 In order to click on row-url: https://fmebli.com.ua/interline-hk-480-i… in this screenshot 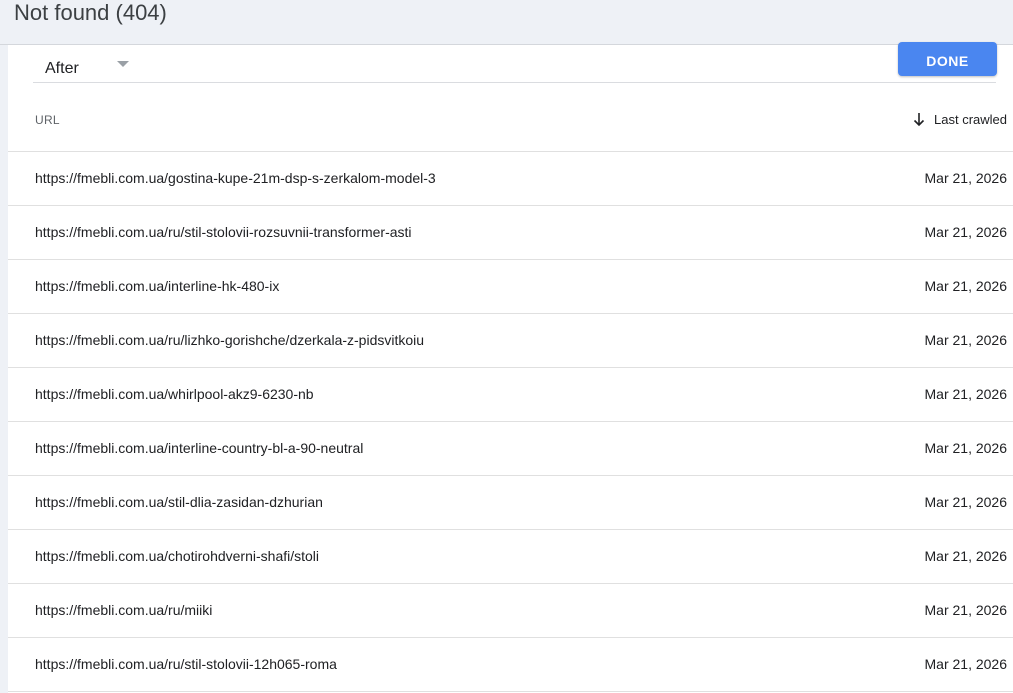, I will do `click(157, 286)`.